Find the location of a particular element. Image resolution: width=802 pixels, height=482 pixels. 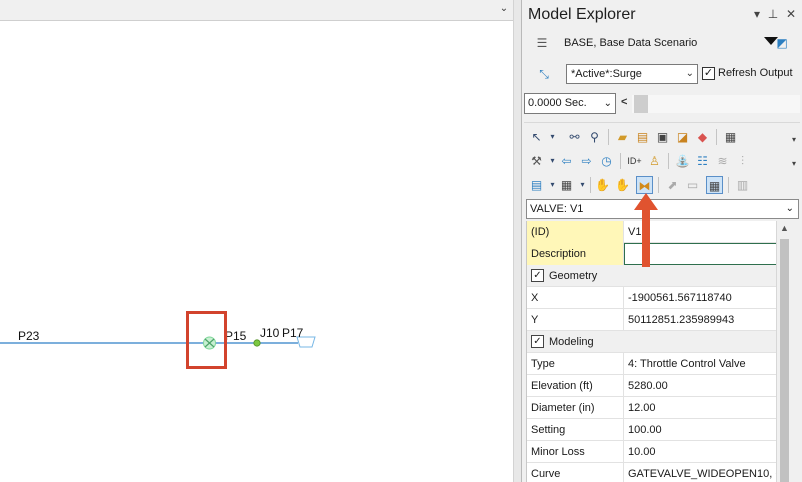

property-value-setting: 100.00 is located at coordinates (700, 430).